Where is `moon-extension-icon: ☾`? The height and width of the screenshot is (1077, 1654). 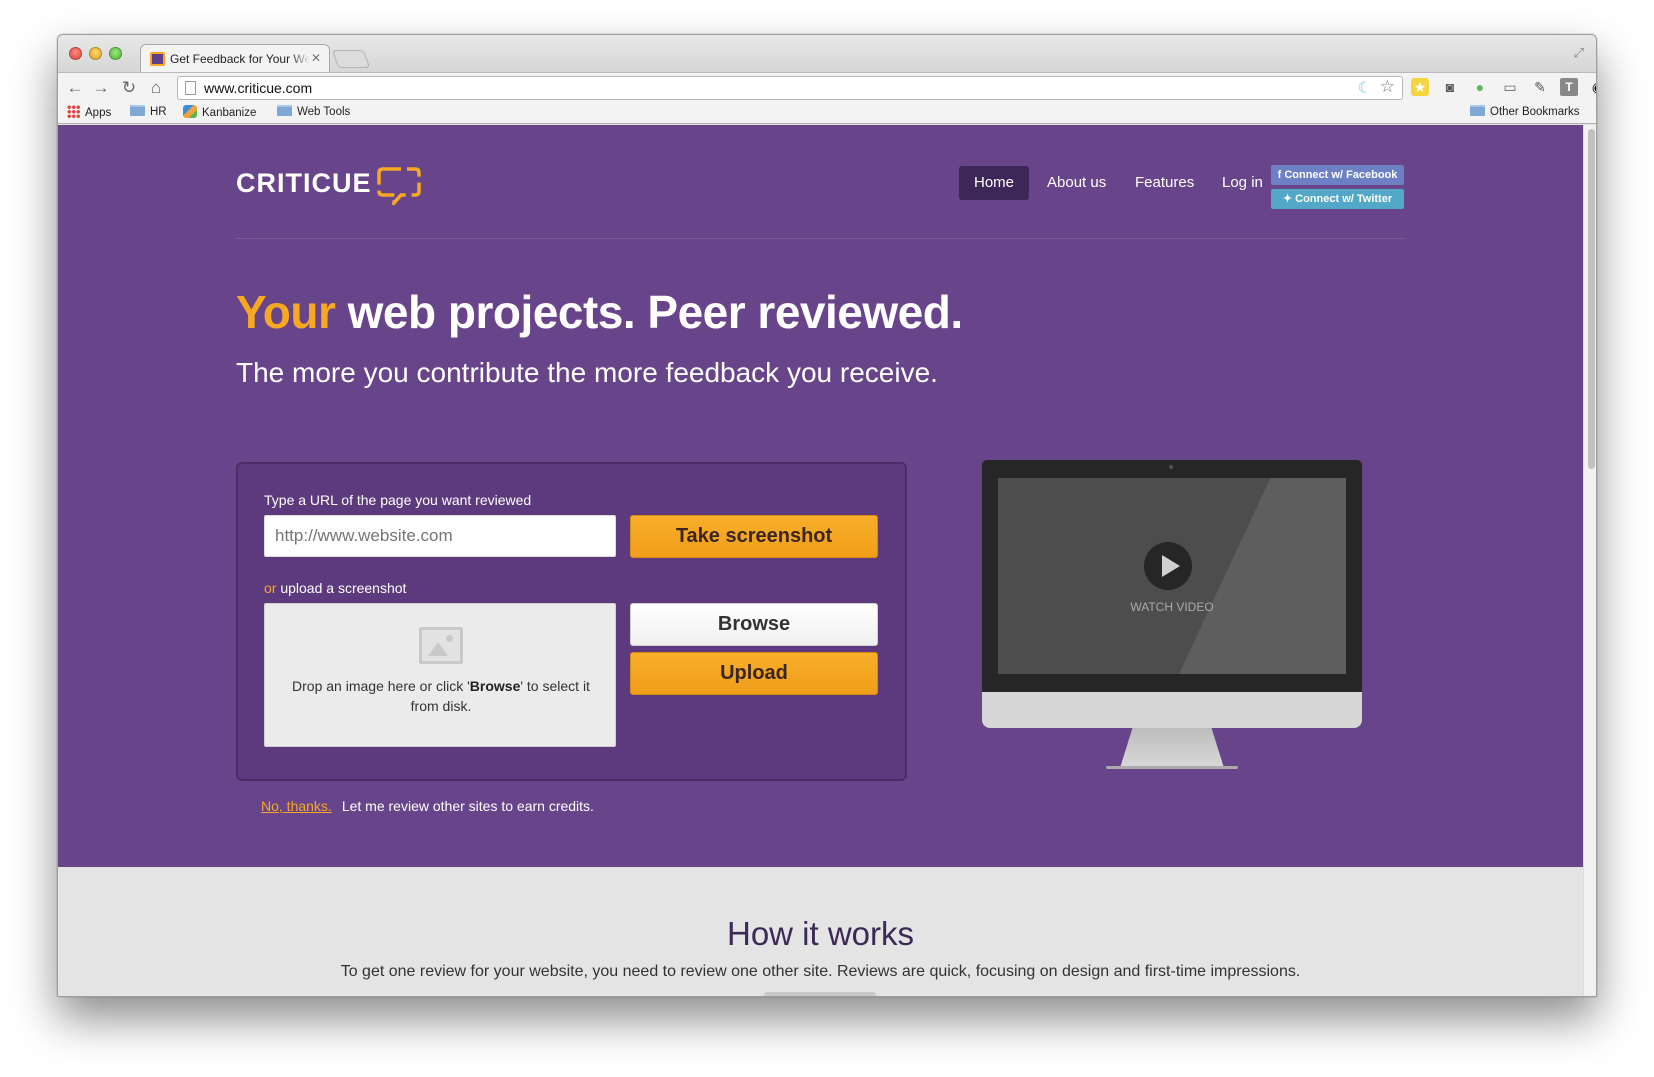
moon-extension-icon: ☾ is located at coordinates (1365, 88).